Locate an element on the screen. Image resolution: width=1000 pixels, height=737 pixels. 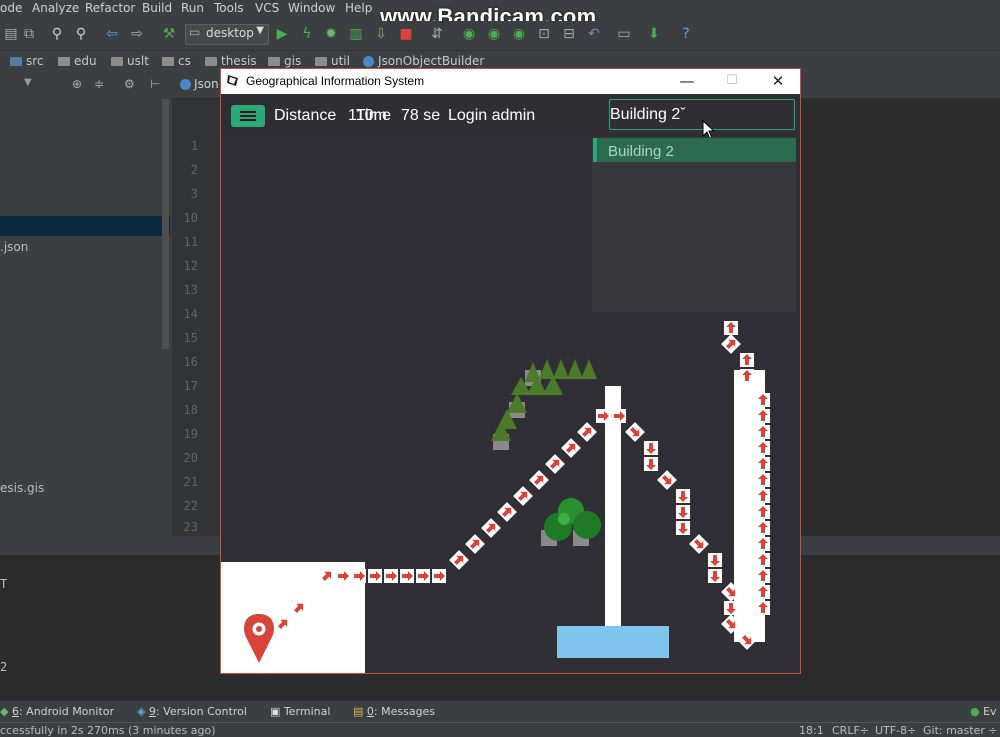
run-config-select: ▭ desktop ▼ is located at coordinates (227, 34).